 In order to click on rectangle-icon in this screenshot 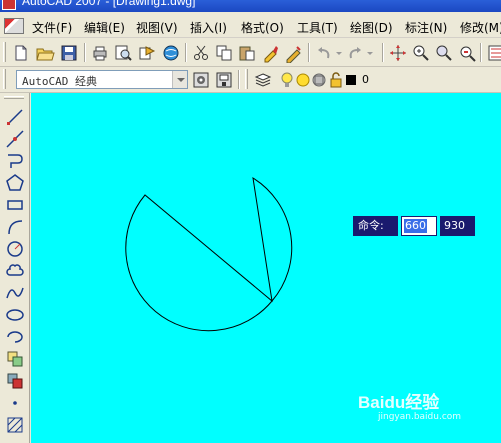, I will do `click(15, 205)`.